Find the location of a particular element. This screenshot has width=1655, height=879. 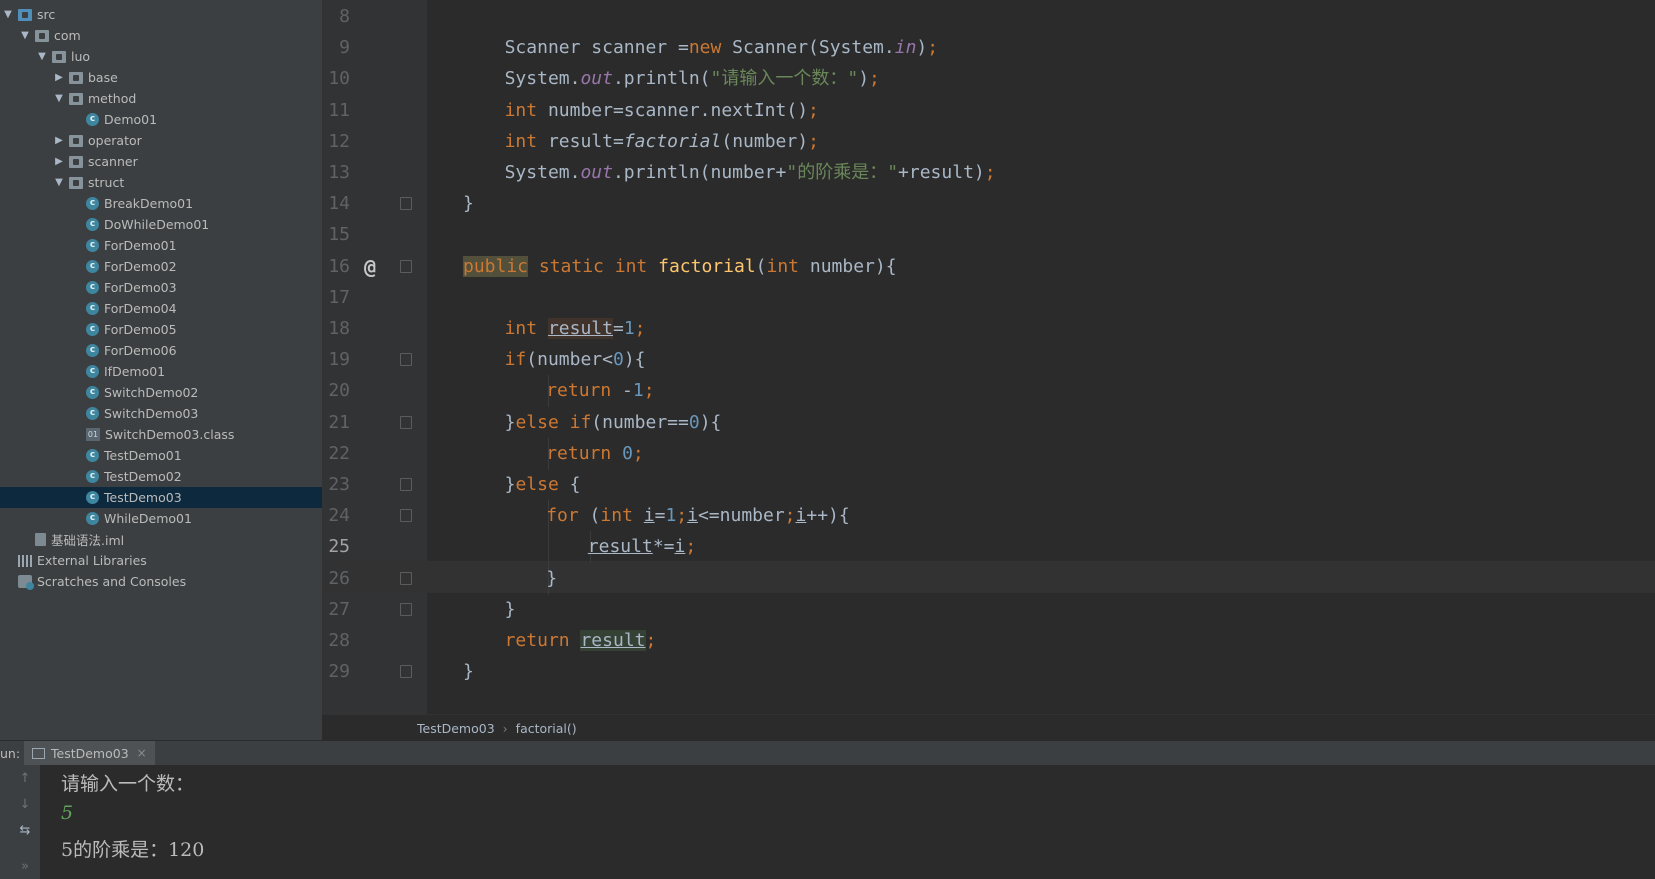

code-line: 29} is located at coordinates (988, 672).